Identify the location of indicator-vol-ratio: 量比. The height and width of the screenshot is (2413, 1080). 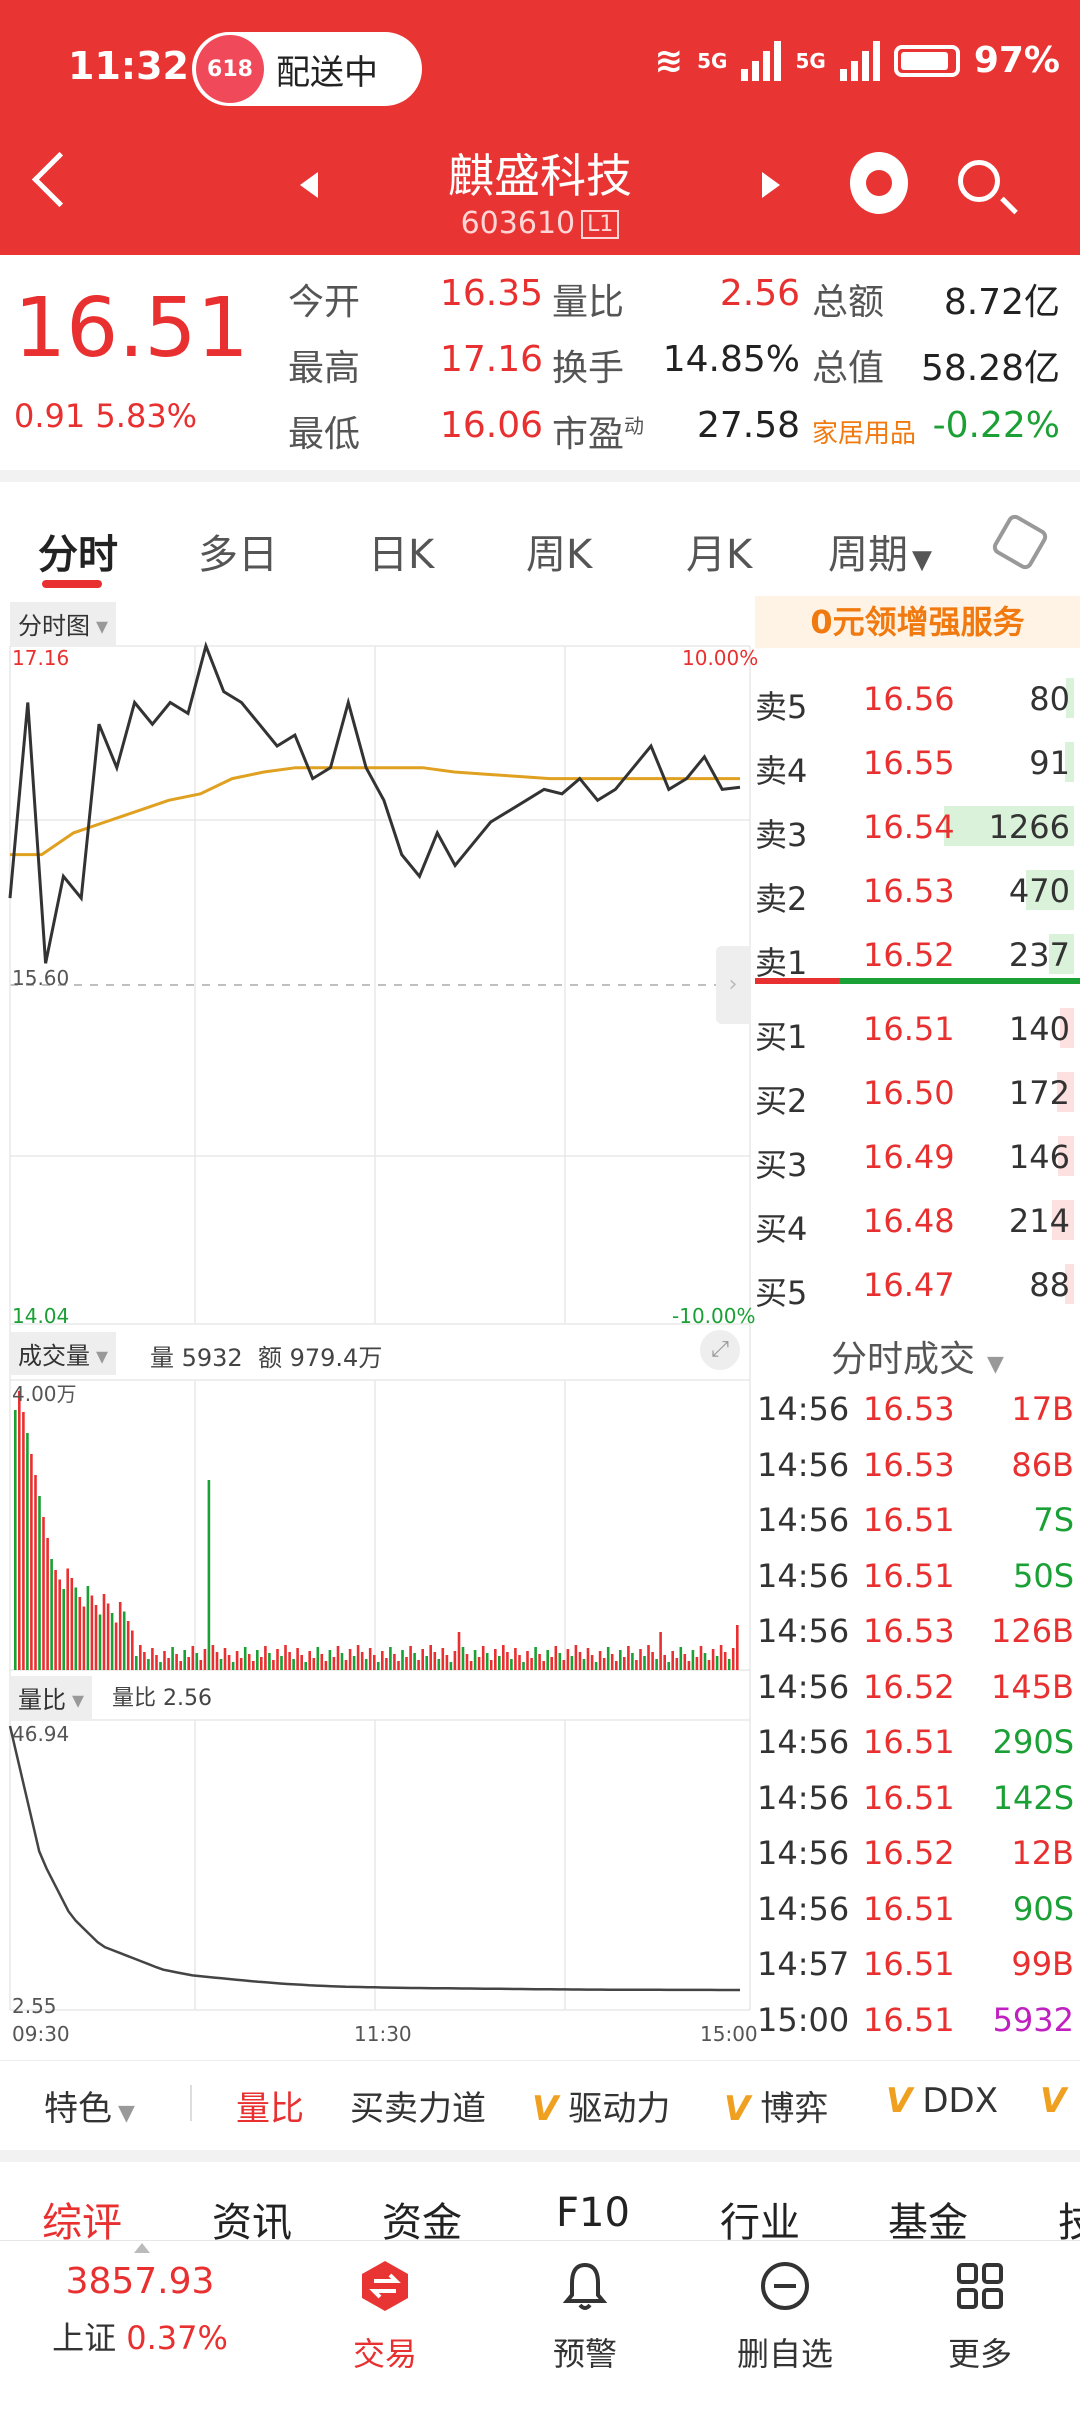
(270, 2105).